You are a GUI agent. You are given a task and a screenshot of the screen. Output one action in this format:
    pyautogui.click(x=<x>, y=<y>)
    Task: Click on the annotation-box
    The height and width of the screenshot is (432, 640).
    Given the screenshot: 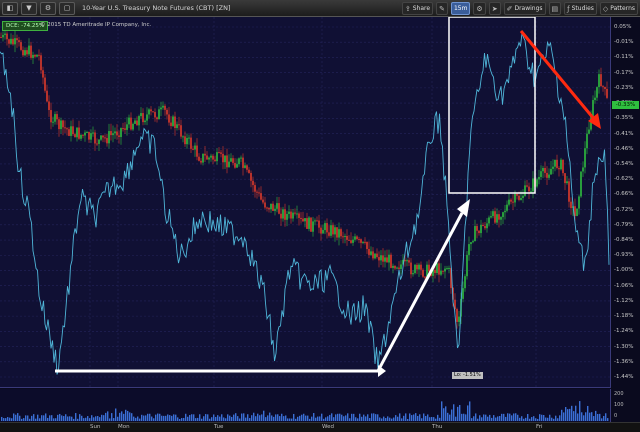 What is the action you would take?
    pyautogui.click(x=492, y=105)
    